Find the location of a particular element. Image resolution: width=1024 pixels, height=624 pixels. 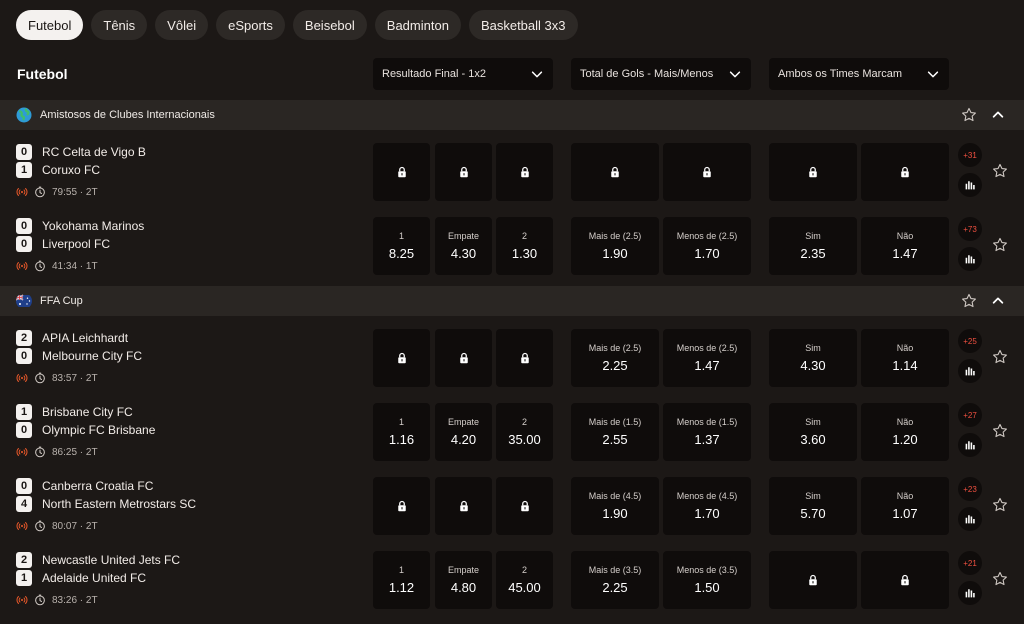

team-home: 2 Newcastle United Jets FC is located at coordinates (98, 560).